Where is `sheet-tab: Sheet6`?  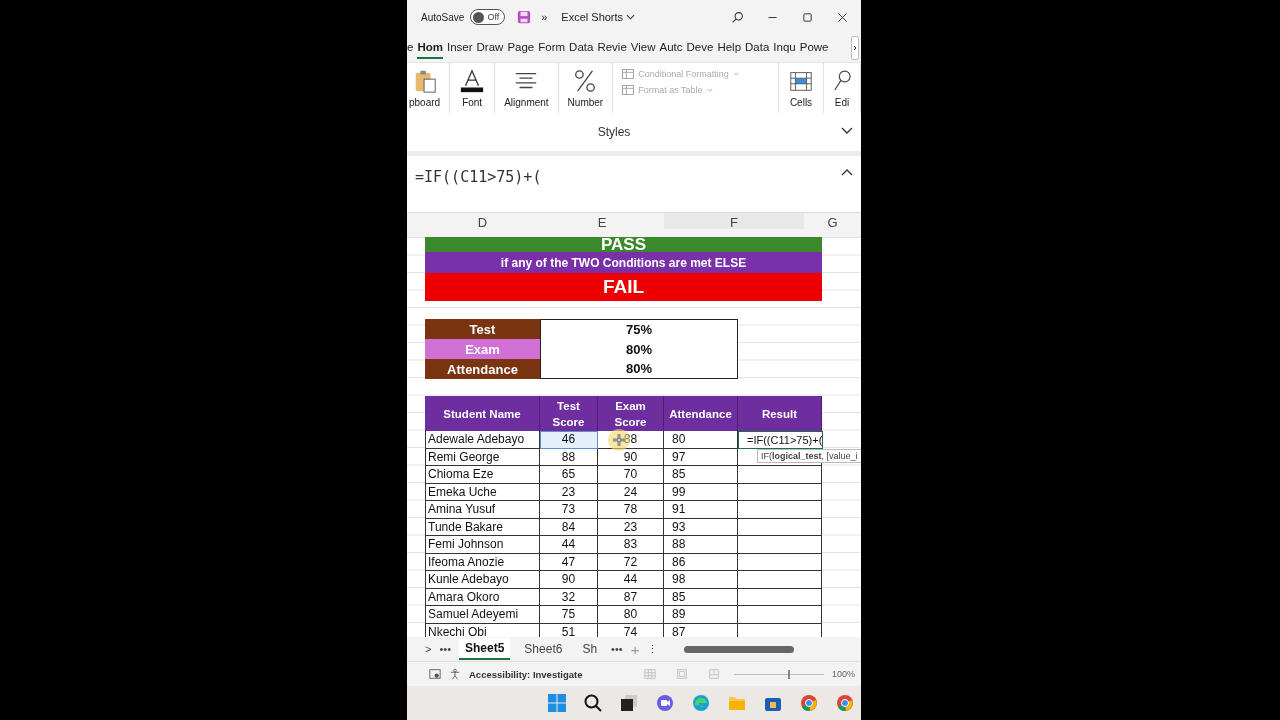 sheet-tab: Sheet6 is located at coordinates (543, 649).